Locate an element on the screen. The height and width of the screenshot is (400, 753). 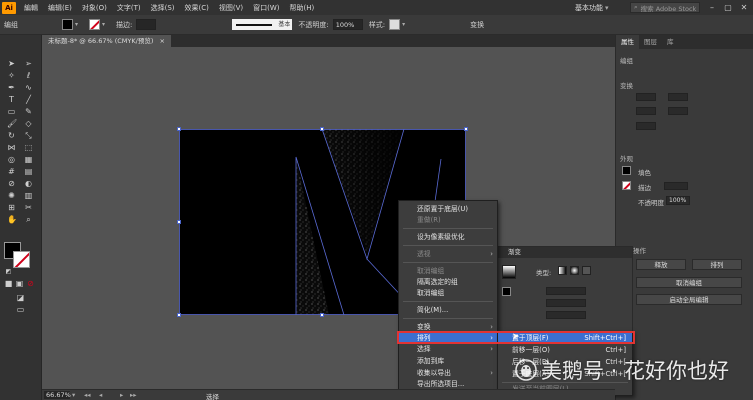
linear-gradient-icon is located at coordinates (562, 270).